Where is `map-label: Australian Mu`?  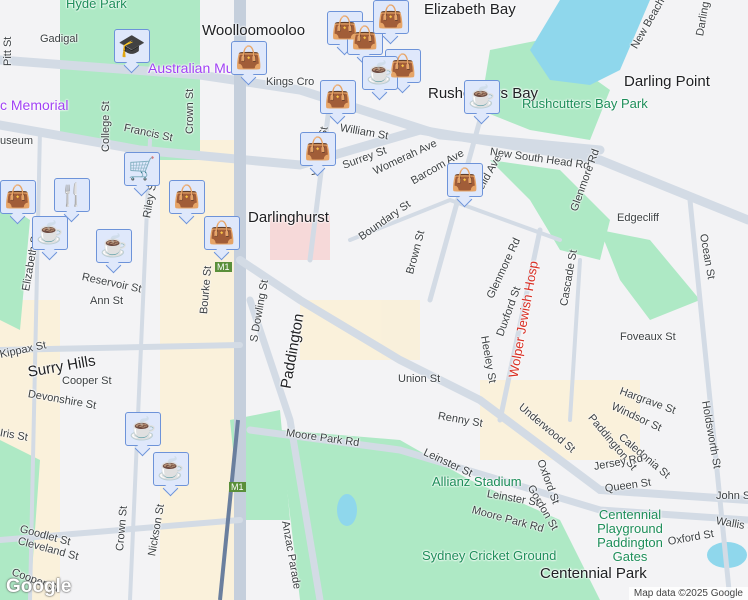
map-label: Australian Mu is located at coordinates (191, 68).